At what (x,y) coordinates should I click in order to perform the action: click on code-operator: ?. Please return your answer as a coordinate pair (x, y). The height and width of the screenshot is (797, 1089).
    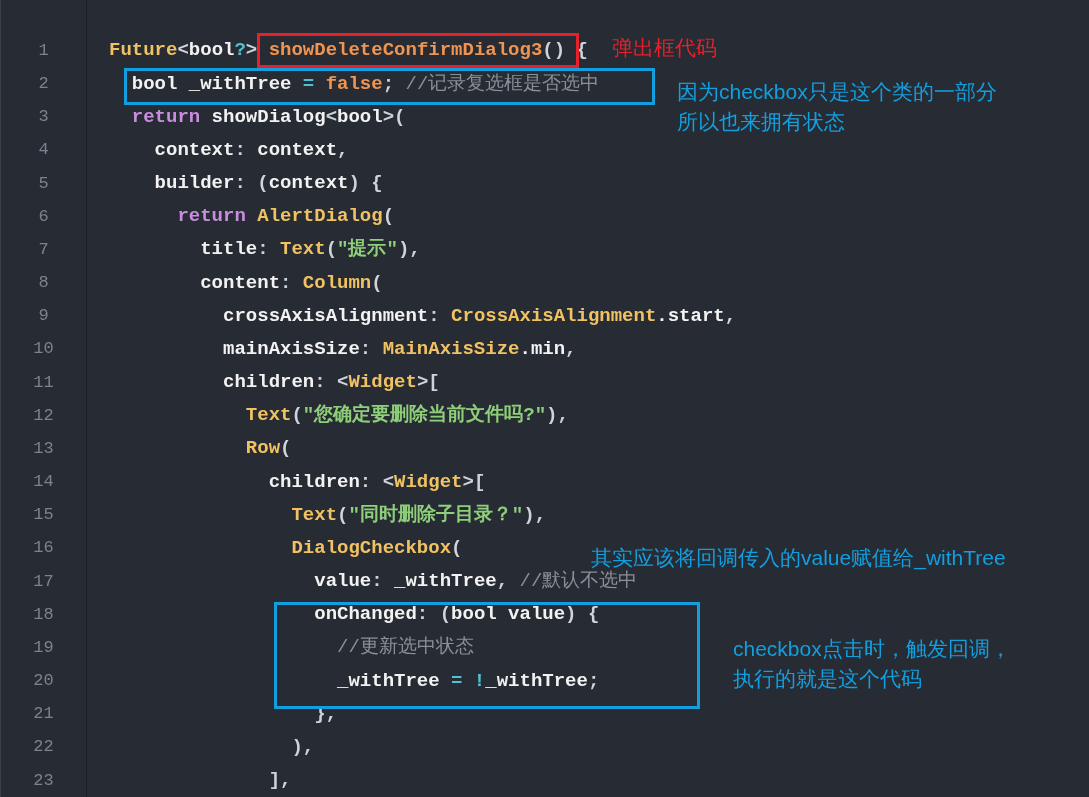
    Looking at the image, I should click on (240, 51).